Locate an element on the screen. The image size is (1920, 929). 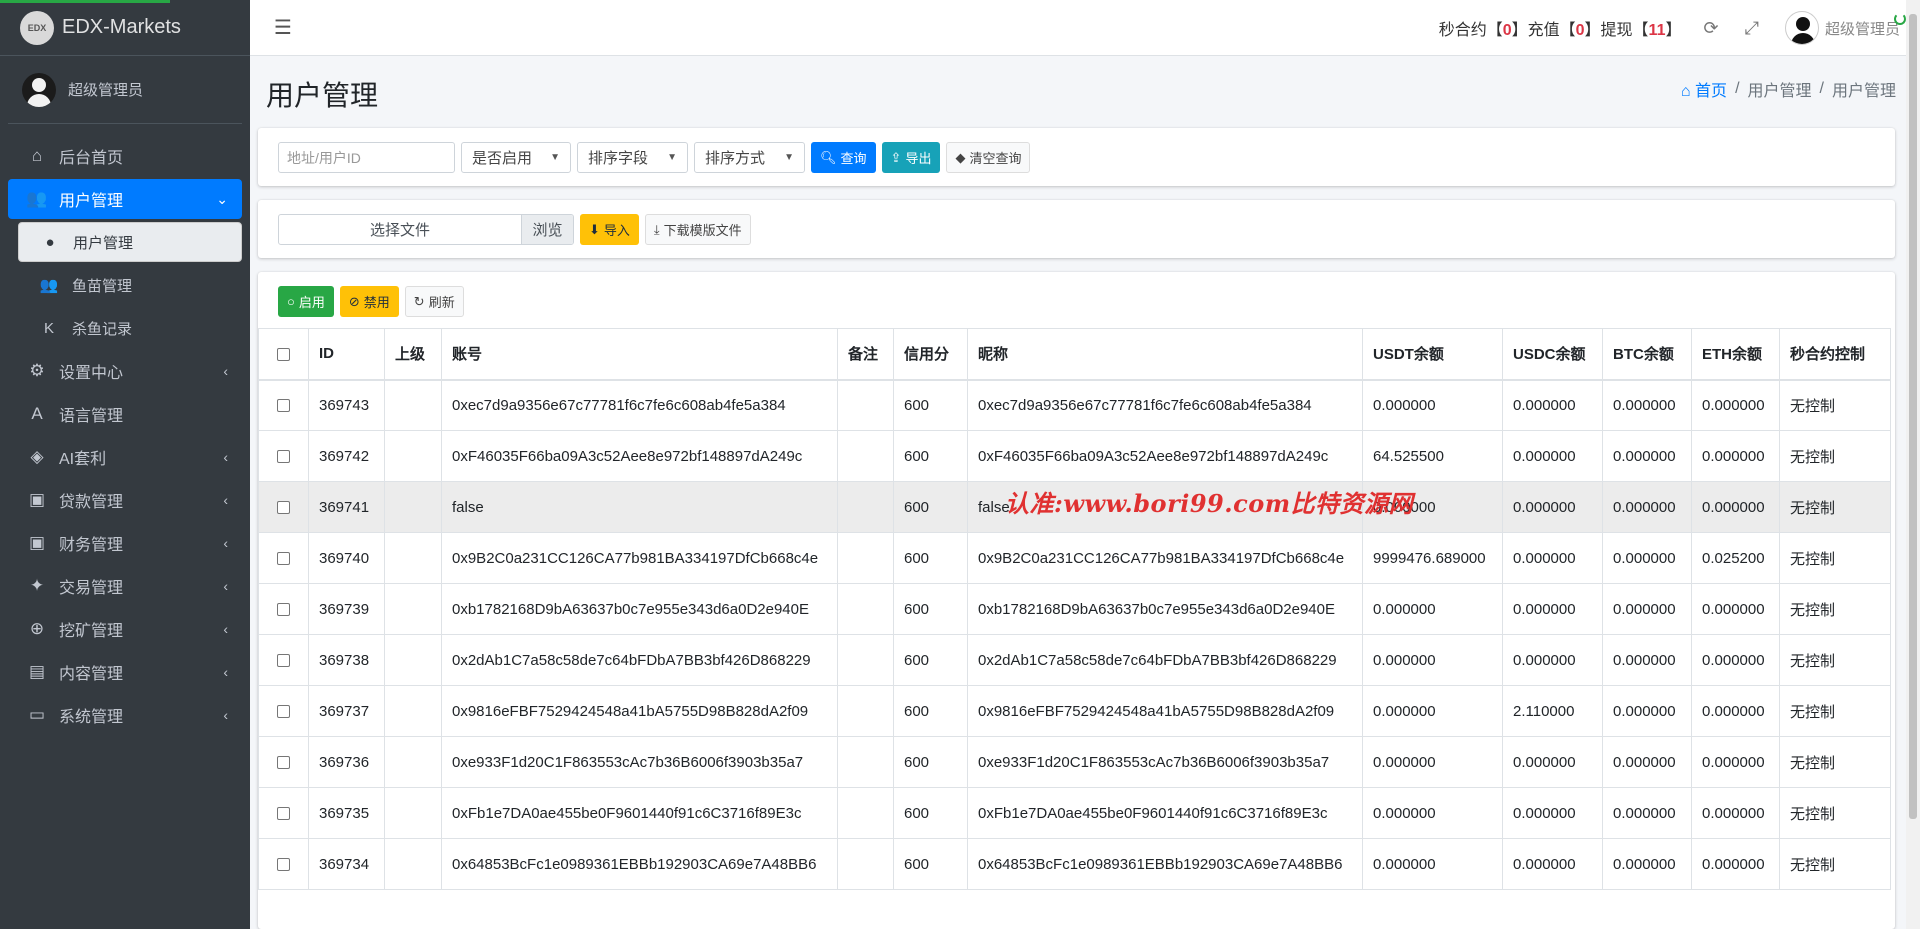
breadcrumb-home-label: 首页 is located at coordinates (1711, 91).